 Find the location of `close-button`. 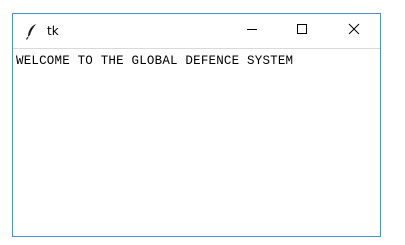

close-button is located at coordinates (354, 31).